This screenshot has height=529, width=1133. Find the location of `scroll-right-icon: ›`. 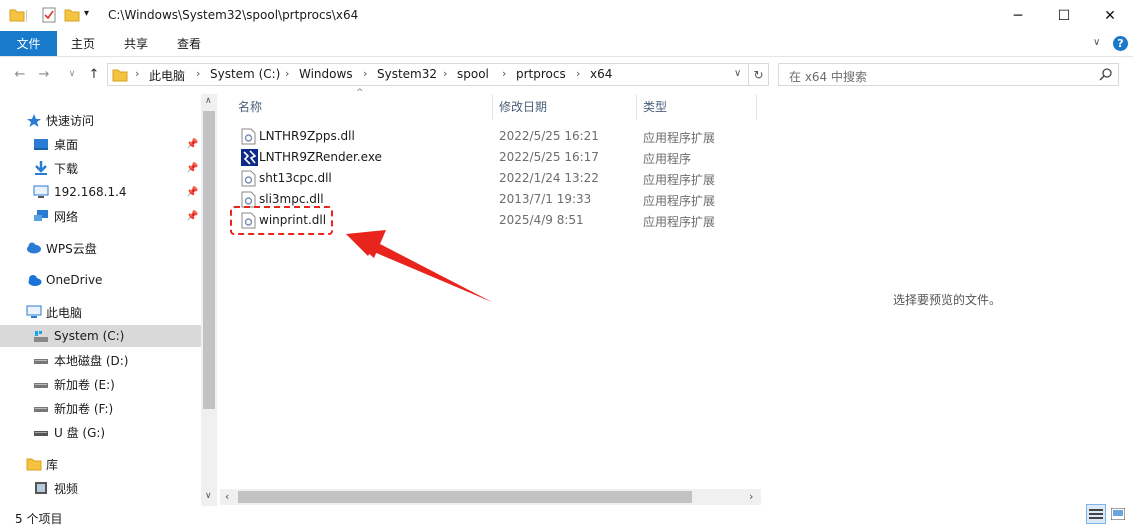

scroll-right-icon: › is located at coordinates (751, 496).